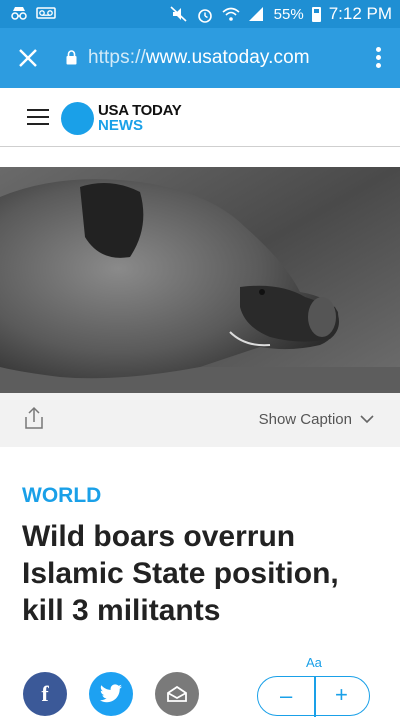 The image size is (400, 719). What do you see at coordinates (200, 117) in the screenshot?
I see `site-header: USA TODAY NEWS` at bounding box center [200, 117].